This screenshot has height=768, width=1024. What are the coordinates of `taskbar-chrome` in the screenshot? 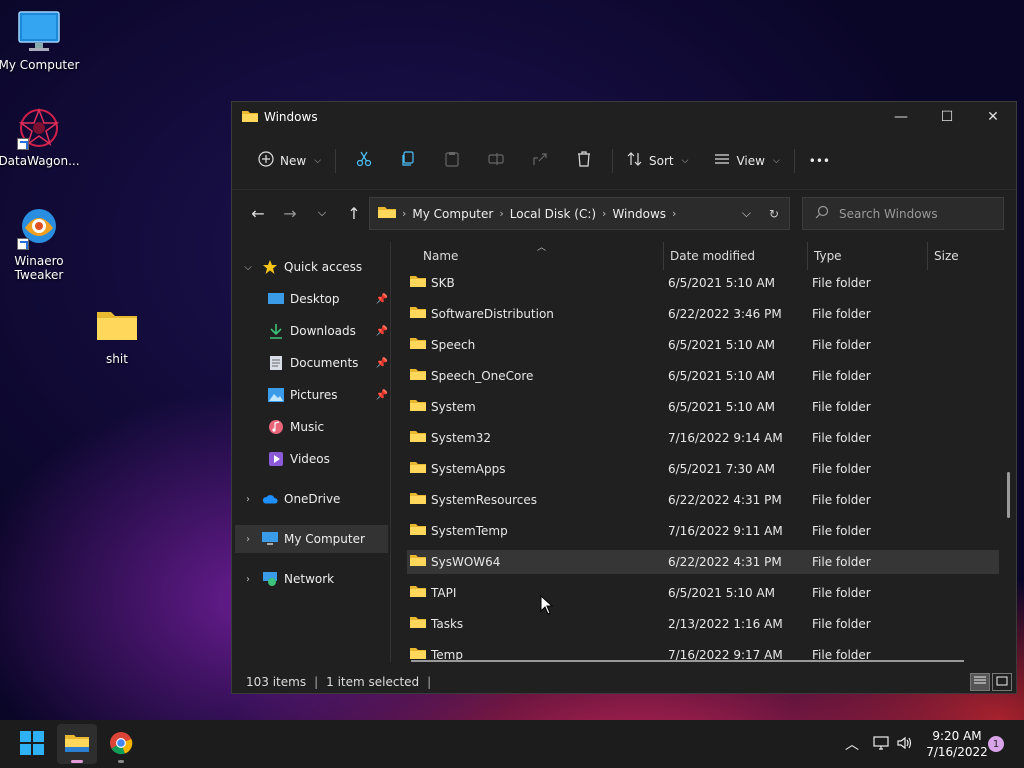 It's located at (121, 744).